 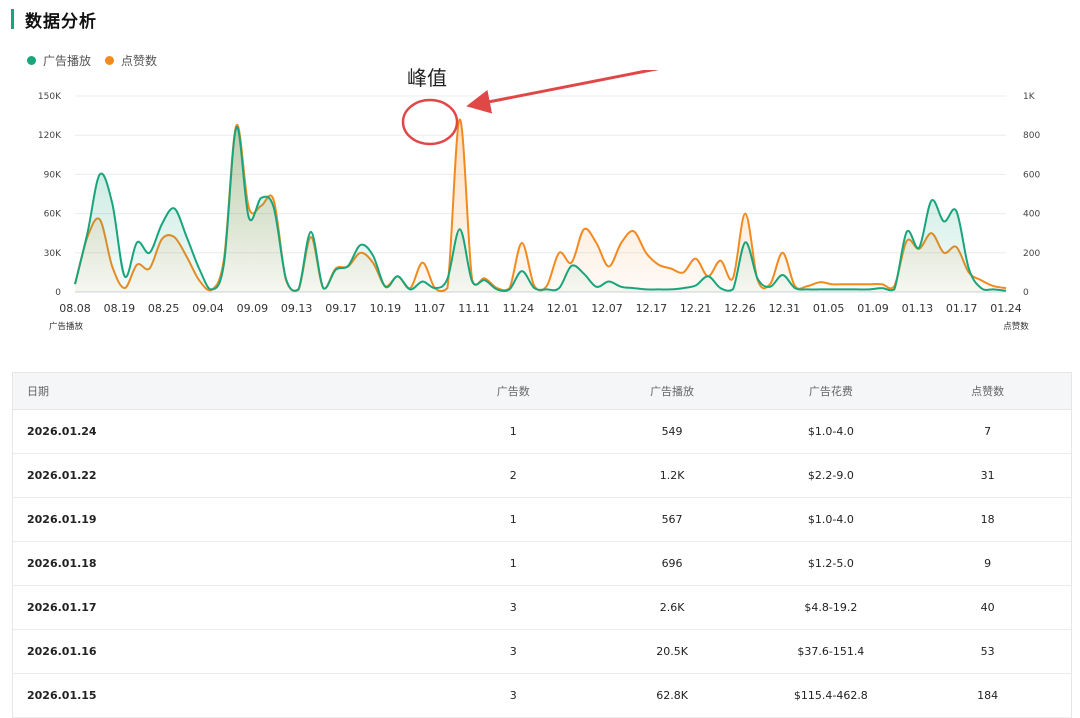 I want to click on y-right-tick: 600, so click(x=1031, y=175).